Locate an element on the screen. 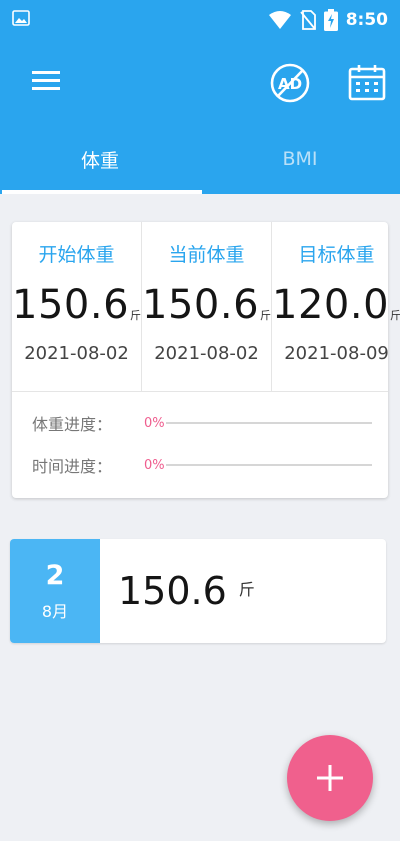  time-progress-row: 时间进度： 0% is located at coordinates (200, 465).